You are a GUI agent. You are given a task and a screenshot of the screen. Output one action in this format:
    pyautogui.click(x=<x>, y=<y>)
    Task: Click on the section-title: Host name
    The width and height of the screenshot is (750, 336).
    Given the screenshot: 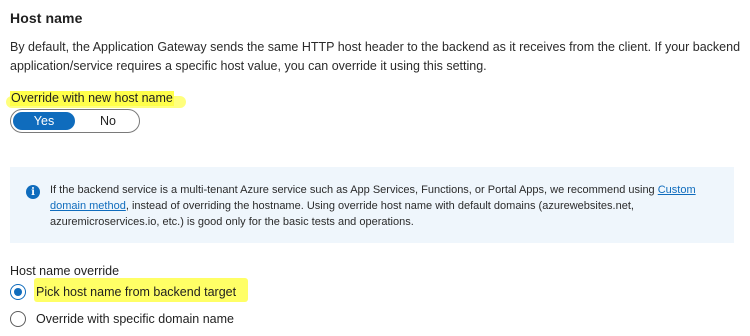 What is the action you would take?
    pyautogui.click(x=46, y=18)
    